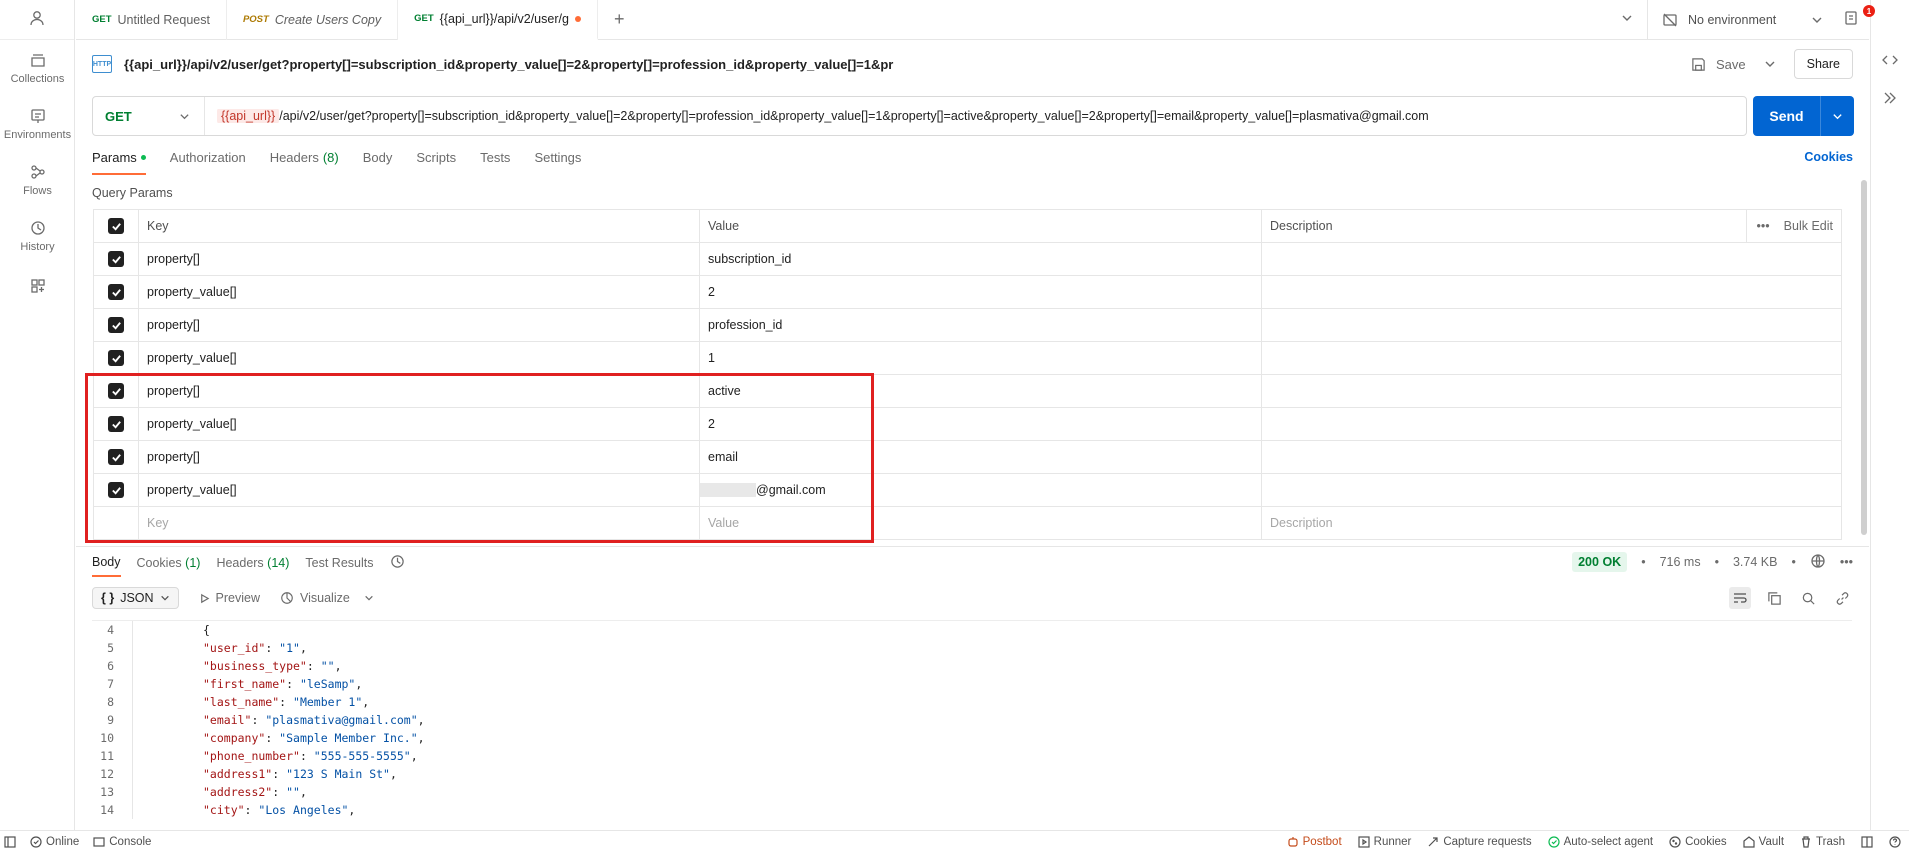 The width and height of the screenshot is (1909, 852). I want to click on link-icon, so click(1842, 598).